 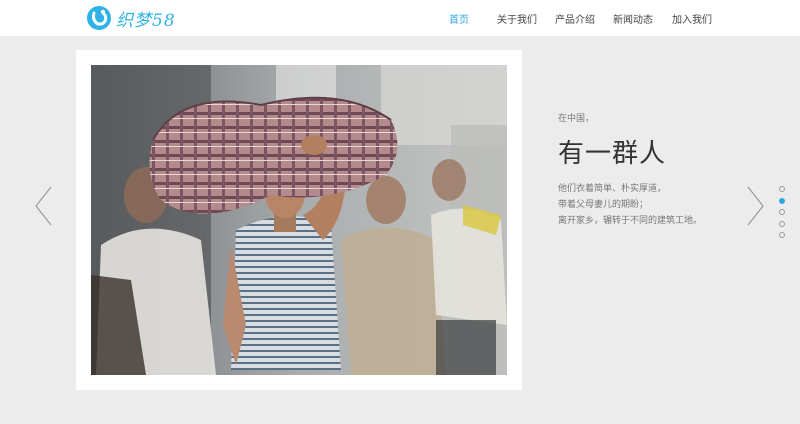 I want to click on nav-item-products: 产品介绍, so click(x=575, y=18).